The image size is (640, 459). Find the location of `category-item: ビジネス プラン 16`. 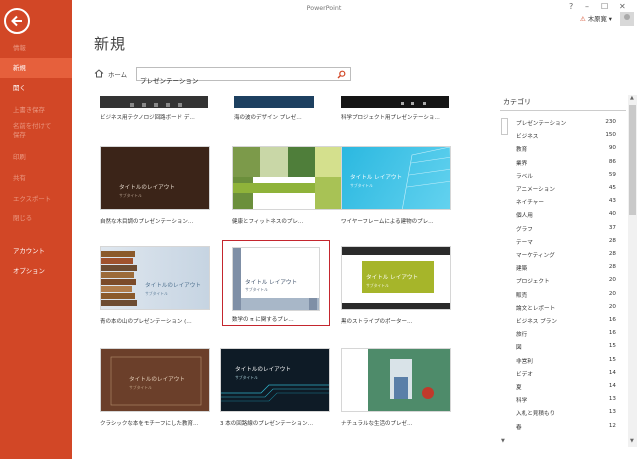

category-item: ビジネス プラン 16 is located at coordinates (566, 320).